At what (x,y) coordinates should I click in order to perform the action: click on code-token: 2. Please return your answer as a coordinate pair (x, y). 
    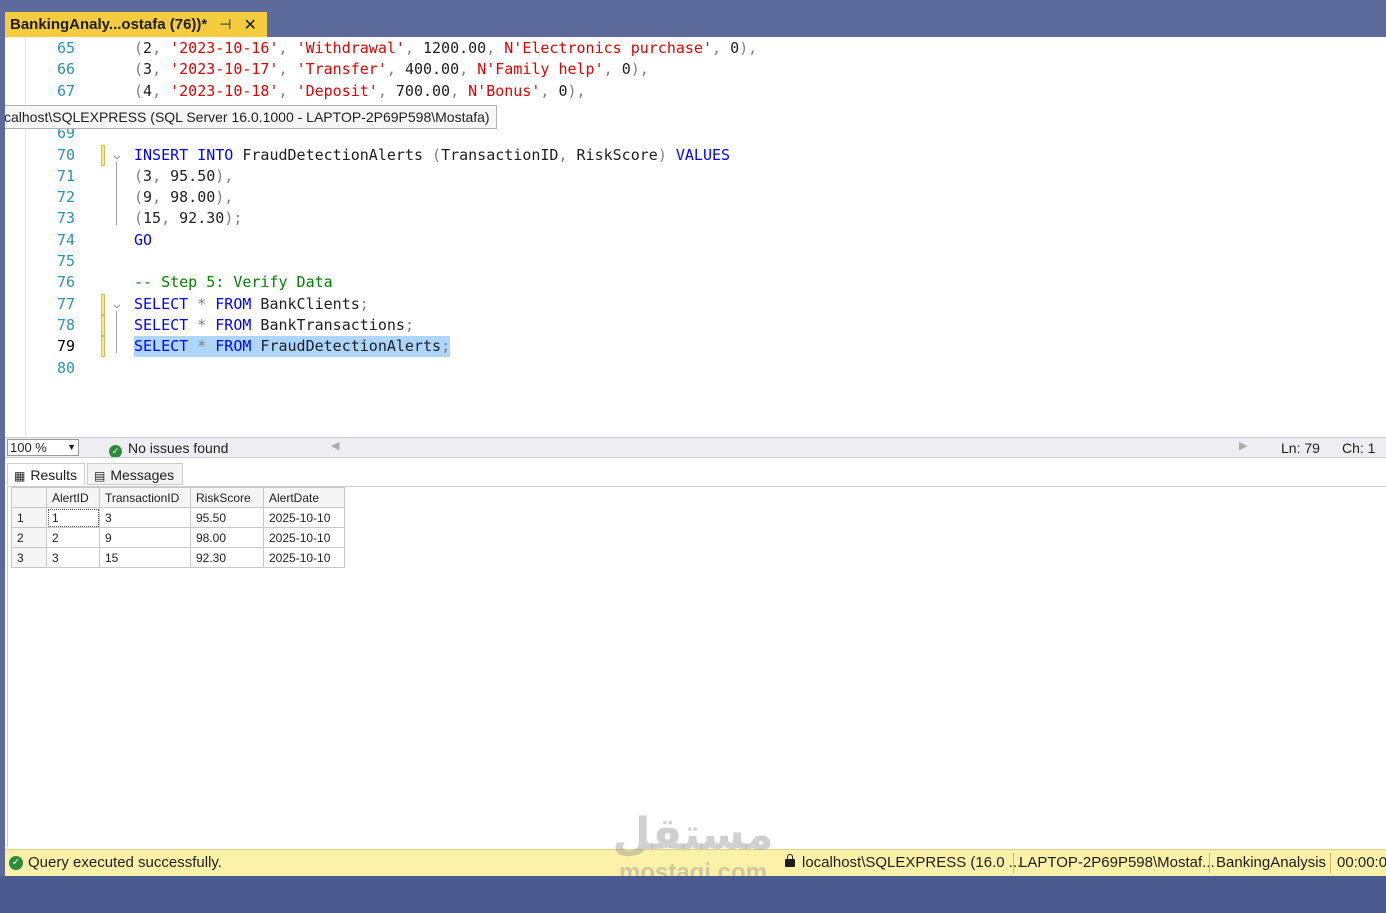
    Looking at the image, I should click on (148, 48).